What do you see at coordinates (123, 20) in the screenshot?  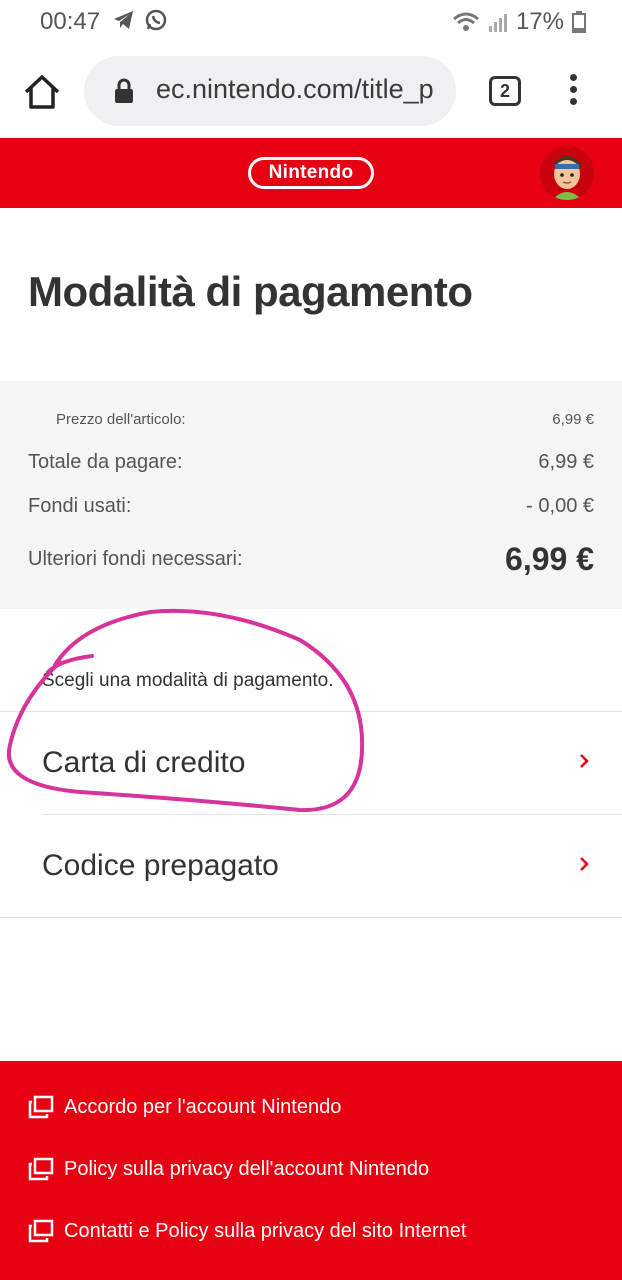 I see `telegram-icon` at bounding box center [123, 20].